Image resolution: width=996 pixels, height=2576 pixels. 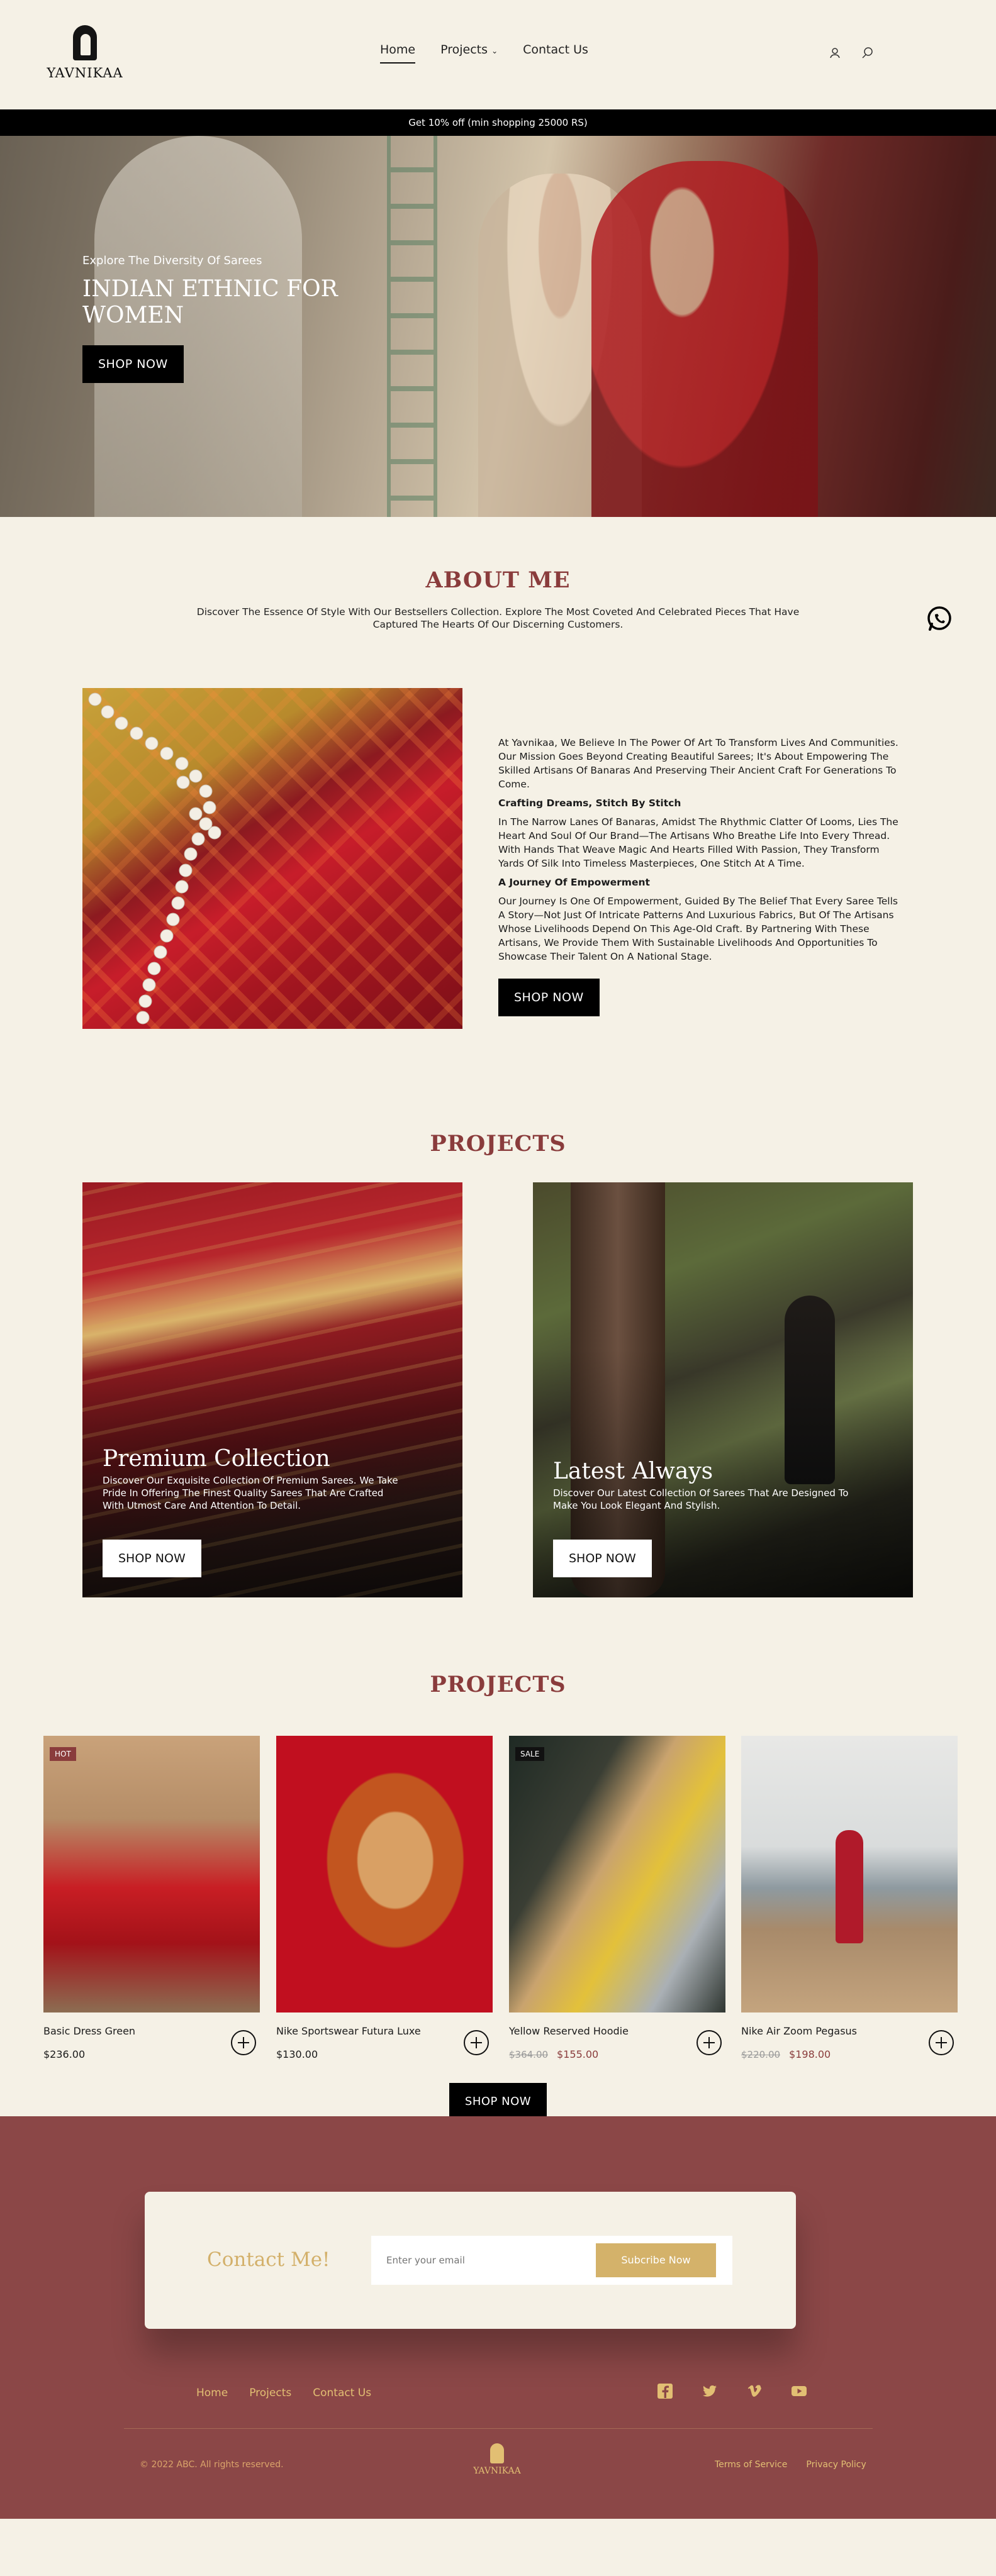 I want to click on price-current: $130.00, so click(x=297, y=2054).